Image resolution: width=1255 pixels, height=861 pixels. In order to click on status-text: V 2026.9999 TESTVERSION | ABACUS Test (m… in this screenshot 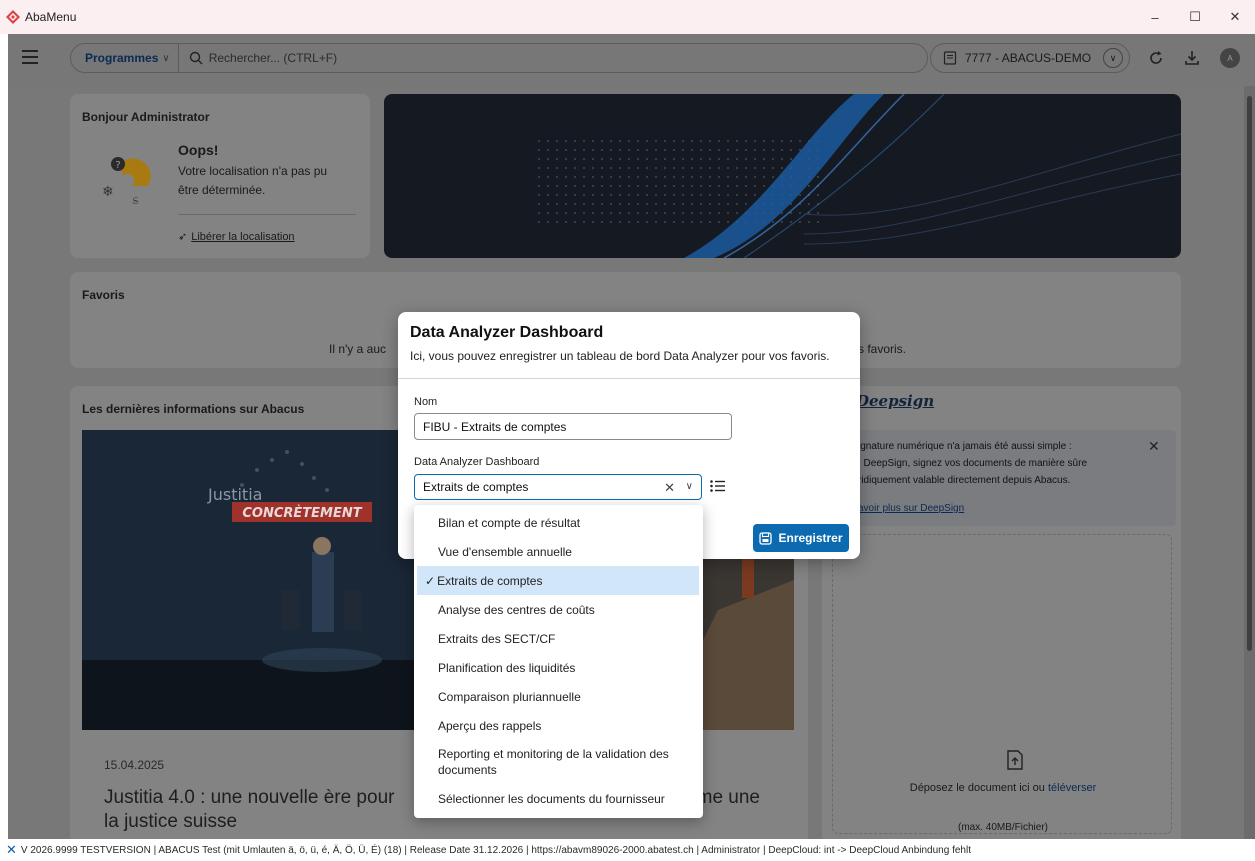, I will do `click(495, 850)`.